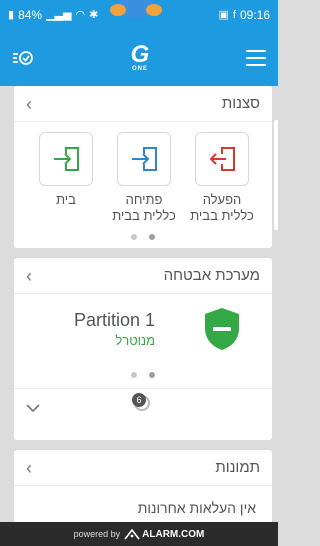  What do you see at coordinates (115, 320) in the screenshot?
I see `partition-name: Partition 1` at bounding box center [115, 320].